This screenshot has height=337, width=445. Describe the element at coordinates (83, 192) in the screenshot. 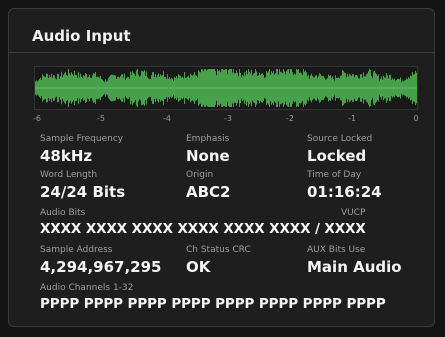

I see `word-length-value: 24/24 Bits` at that location.